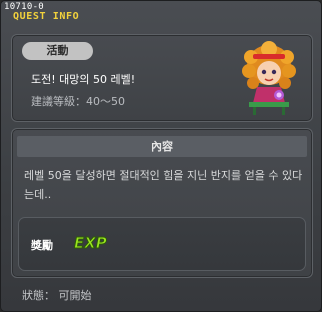 The image size is (322, 312). Describe the element at coordinates (162, 146) in the screenshot. I see `content-header: 內容` at that location.